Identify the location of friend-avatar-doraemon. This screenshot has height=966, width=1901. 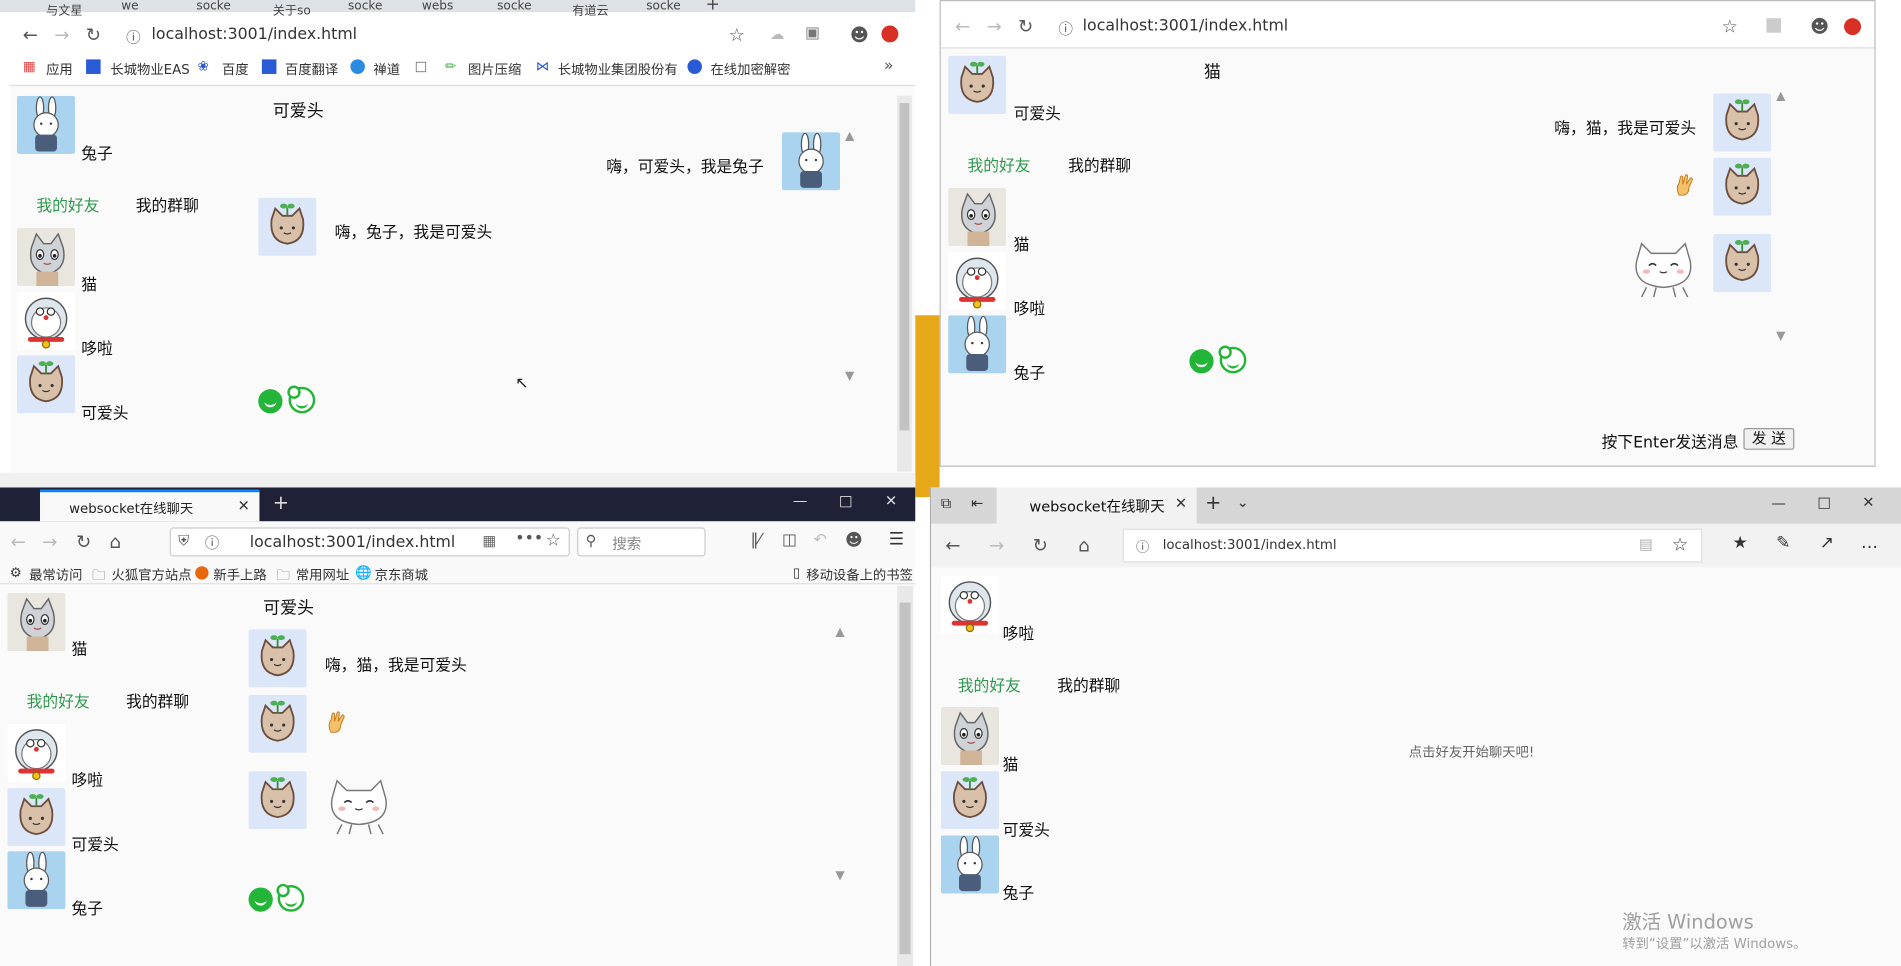
(46, 321).